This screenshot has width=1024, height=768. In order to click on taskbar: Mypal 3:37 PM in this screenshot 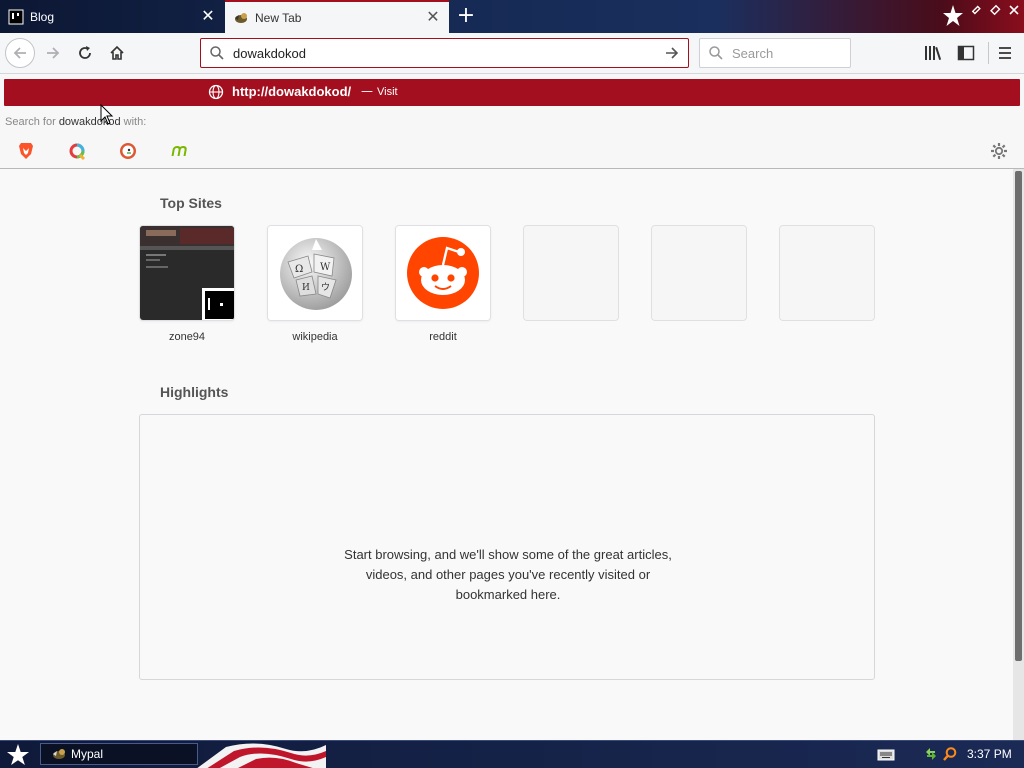, I will do `click(512, 754)`.